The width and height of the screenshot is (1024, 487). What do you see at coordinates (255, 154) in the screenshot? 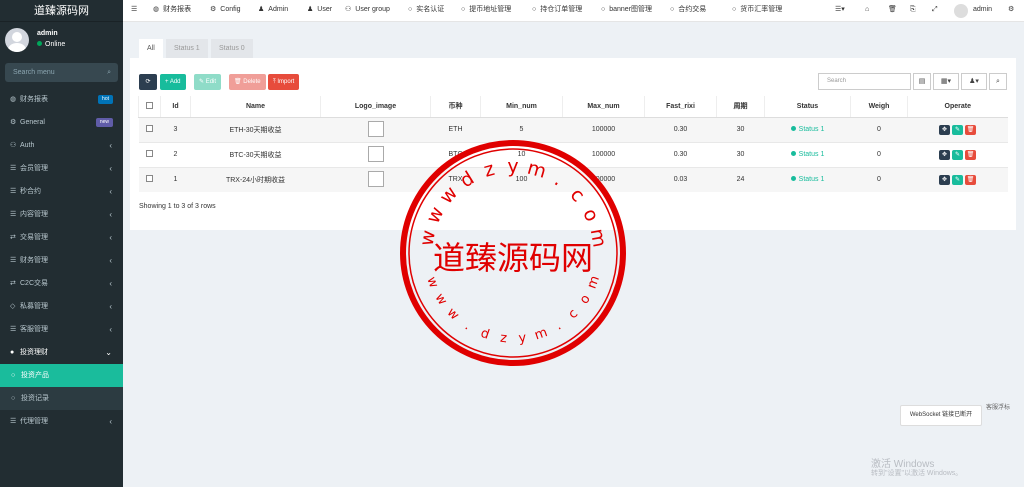
I see `cell-name: BTC-30天期收益` at bounding box center [255, 154].